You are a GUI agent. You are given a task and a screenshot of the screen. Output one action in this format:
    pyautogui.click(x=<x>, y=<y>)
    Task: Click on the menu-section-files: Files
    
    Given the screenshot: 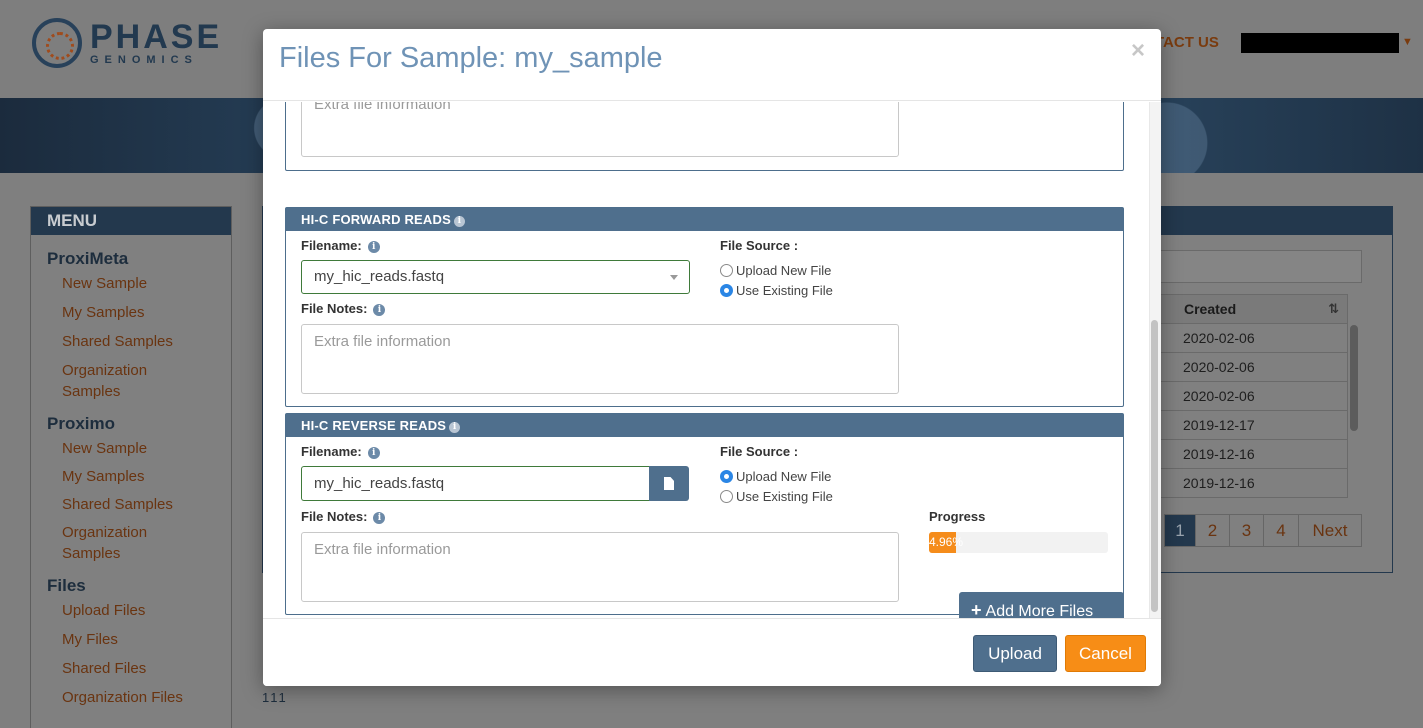 What is the action you would take?
    pyautogui.click(x=66, y=585)
    